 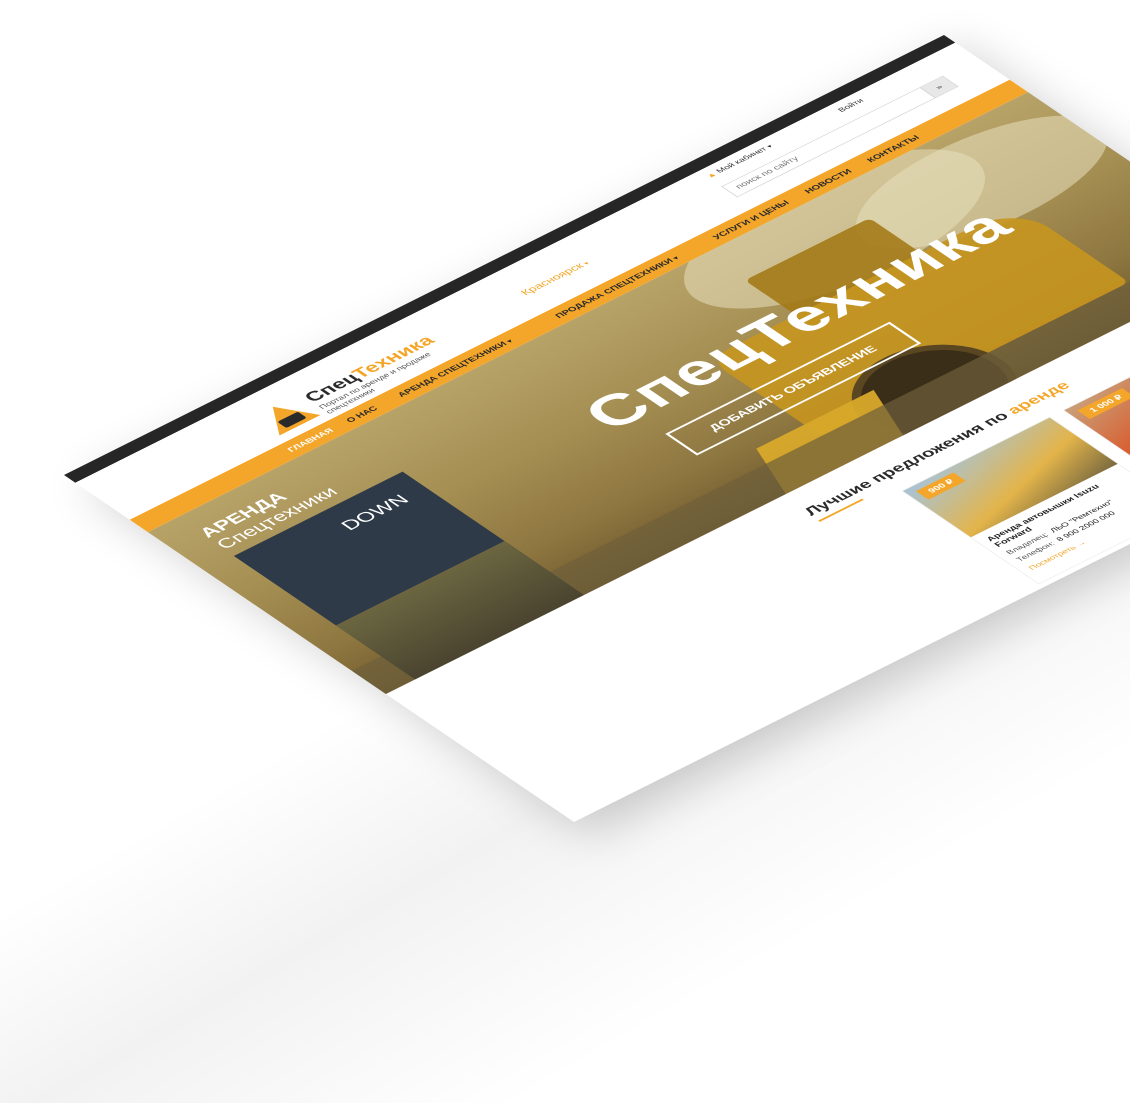 I want to click on city-selector: Красноярск▾, so click(x=555, y=278).